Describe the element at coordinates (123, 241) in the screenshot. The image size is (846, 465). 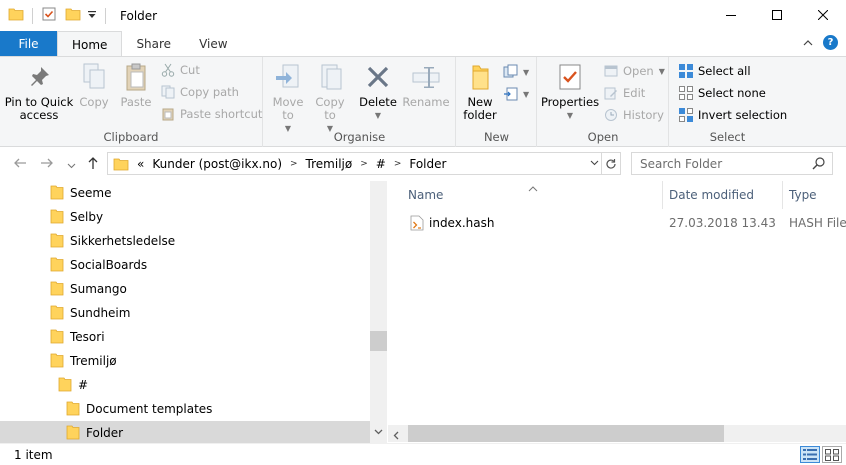
I see `tree-item-label: Sikkerhetsledelse` at that location.